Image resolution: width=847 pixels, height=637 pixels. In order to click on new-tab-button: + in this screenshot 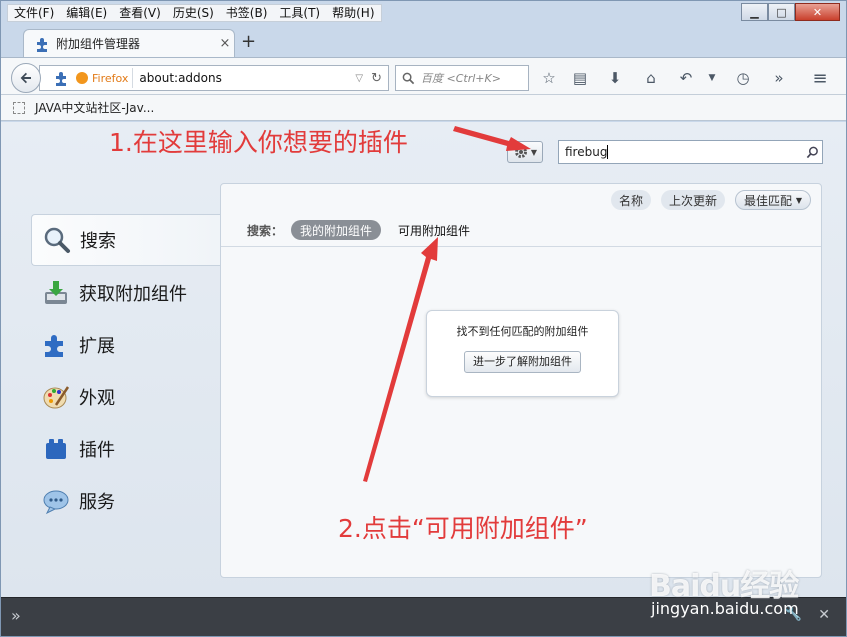, I will do `click(248, 41)`.